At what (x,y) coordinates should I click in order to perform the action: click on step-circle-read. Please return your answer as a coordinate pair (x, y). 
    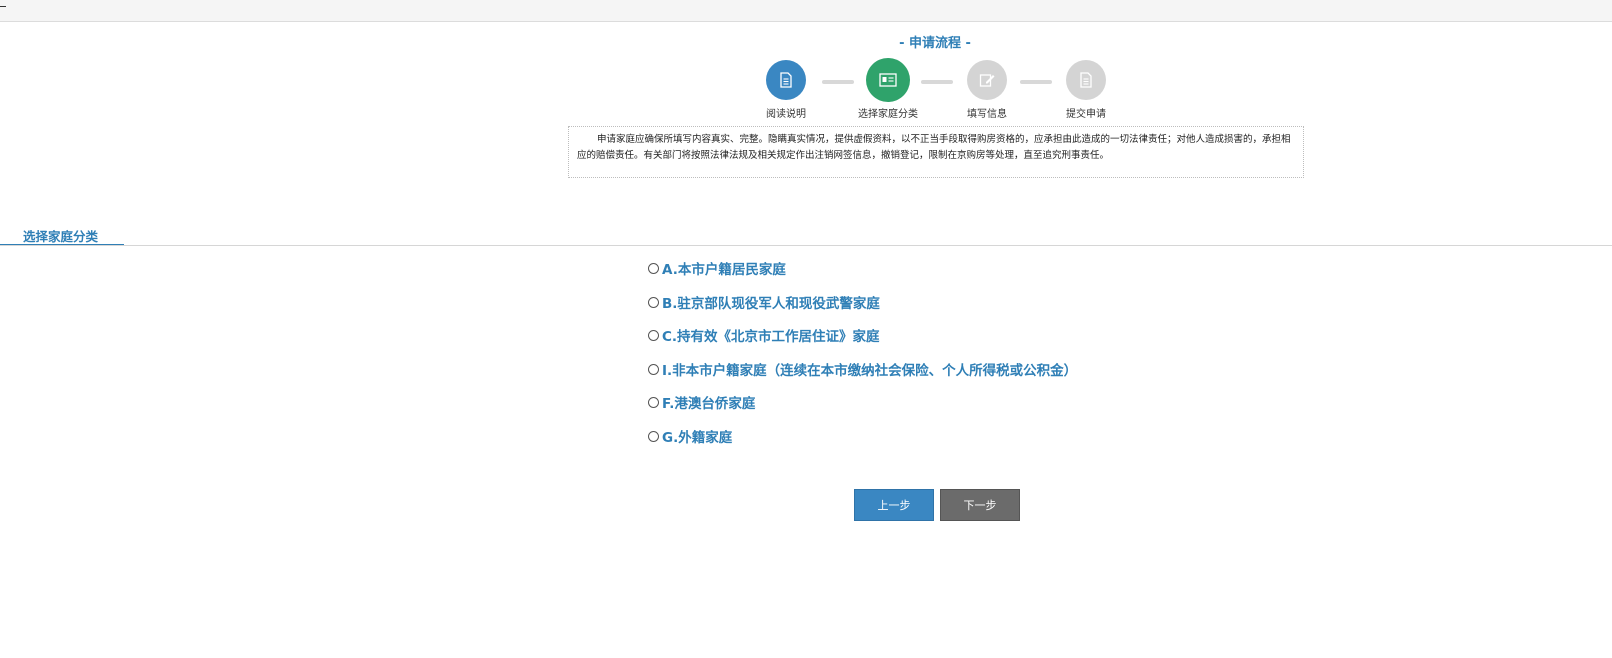
    Looking at the image, I should click on (786, 80).